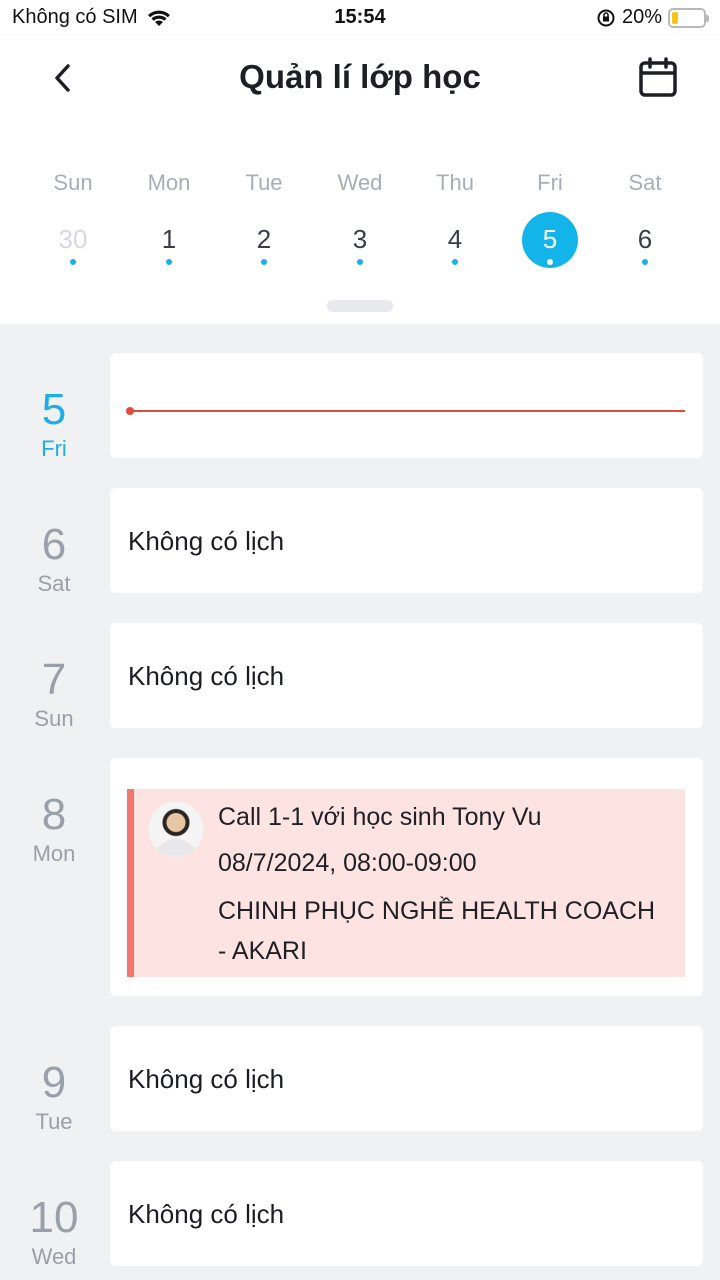  I want to click on event-title: Call 1-1 với học sinh Tony Vu, so click(380, 817).